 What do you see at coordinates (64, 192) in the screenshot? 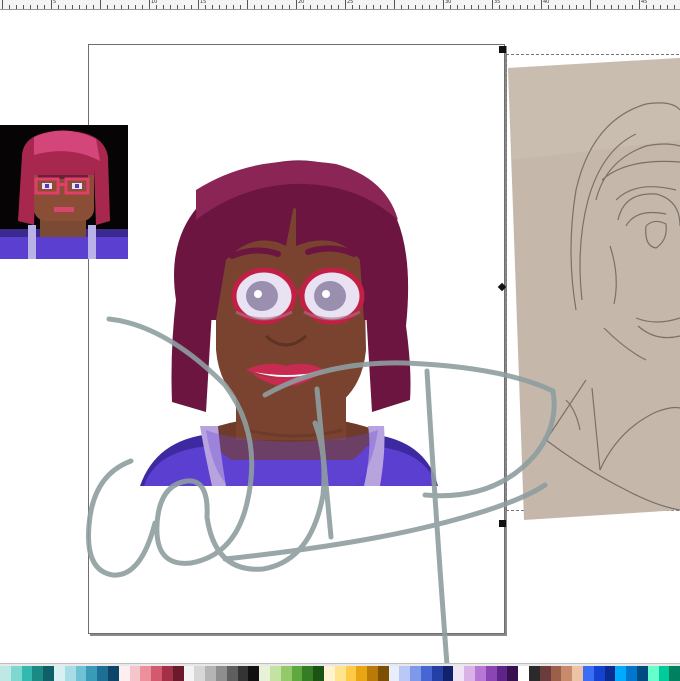
I see `pixel-art-reference-image` at bounding box center [64, 192].